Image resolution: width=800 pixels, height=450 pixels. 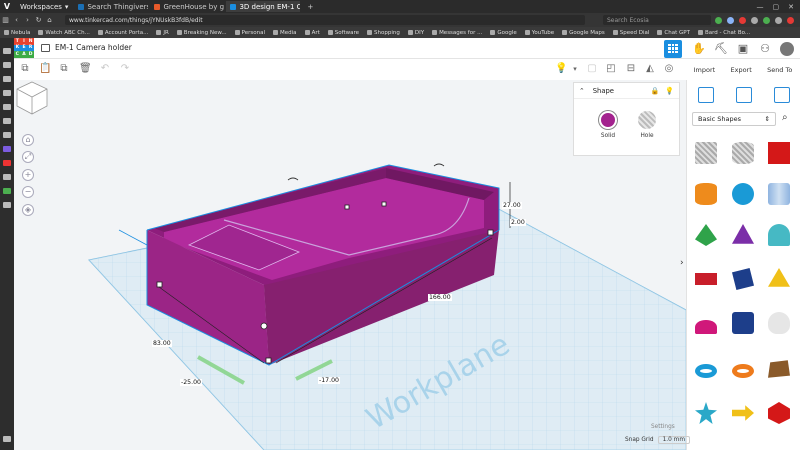 What do you see at coordinates (28, 192) in the screenshot?
I see `zoom-out-icon: −` at bounding box center [28, 192].